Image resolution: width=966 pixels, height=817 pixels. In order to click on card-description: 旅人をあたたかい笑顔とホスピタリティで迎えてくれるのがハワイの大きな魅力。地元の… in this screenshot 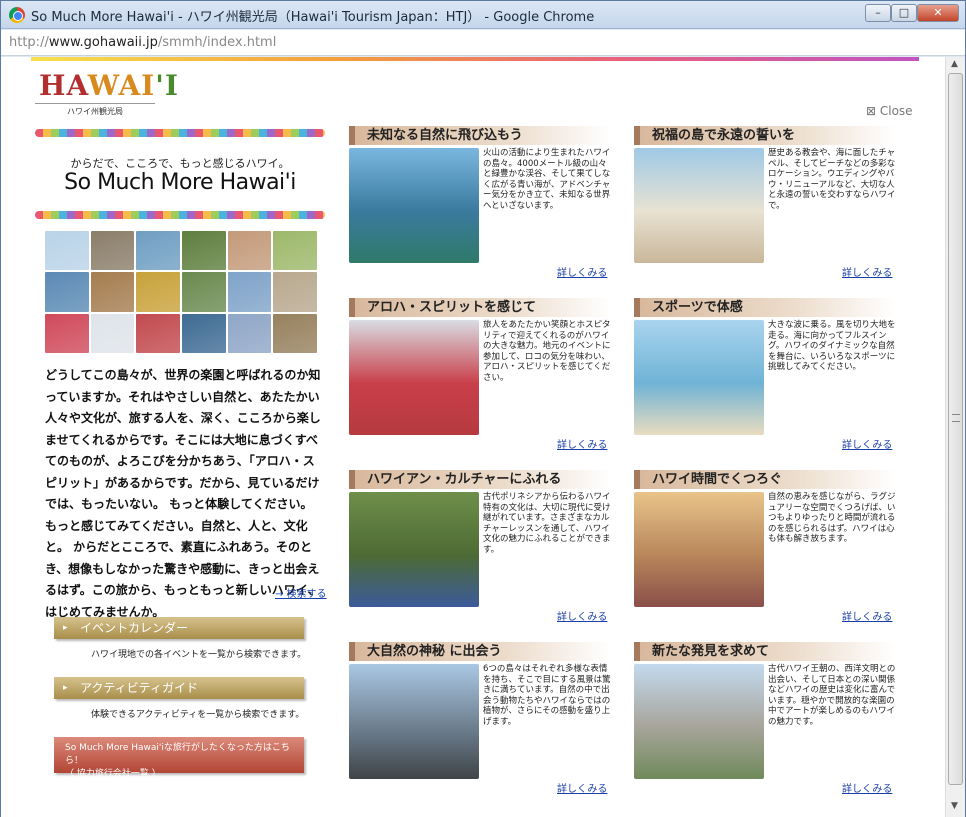, I will do `click(547, 351)`.